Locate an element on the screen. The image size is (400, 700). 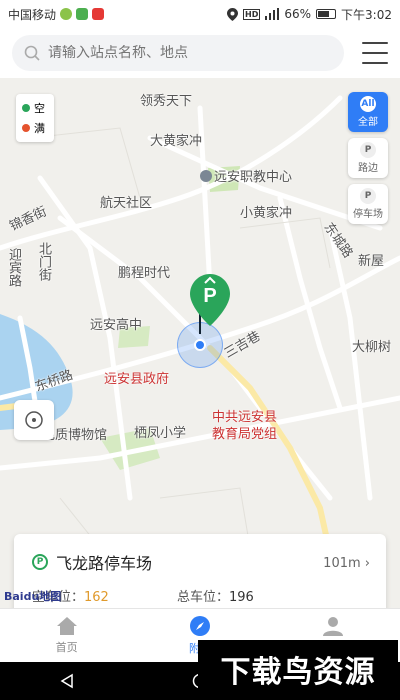
all-icon: All is located at coordinates (368, 104).